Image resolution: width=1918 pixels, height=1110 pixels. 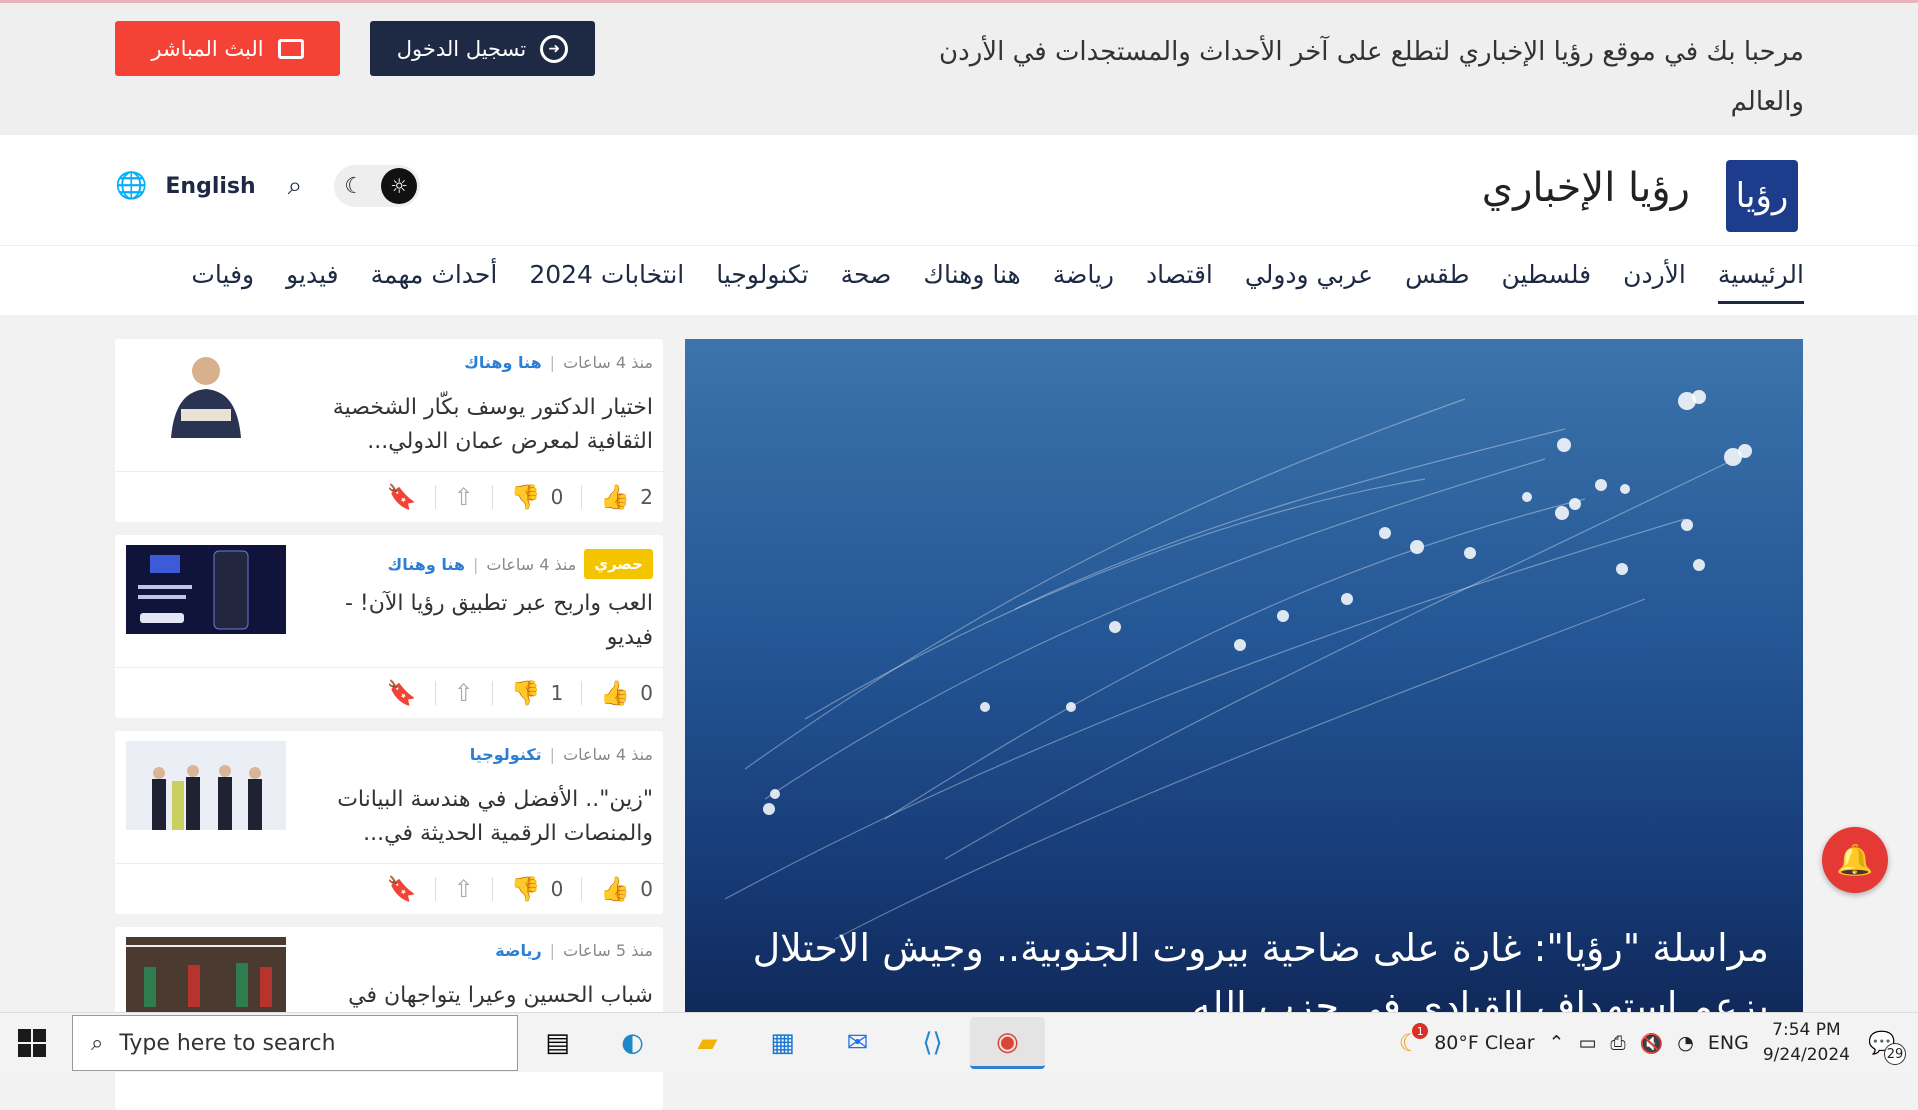 What do you see at coordinates (483, 996) in the screenshot?
I see `card-title: شباب الحسين وعيرا يتواجهان في` at bounding box center [483, 996].